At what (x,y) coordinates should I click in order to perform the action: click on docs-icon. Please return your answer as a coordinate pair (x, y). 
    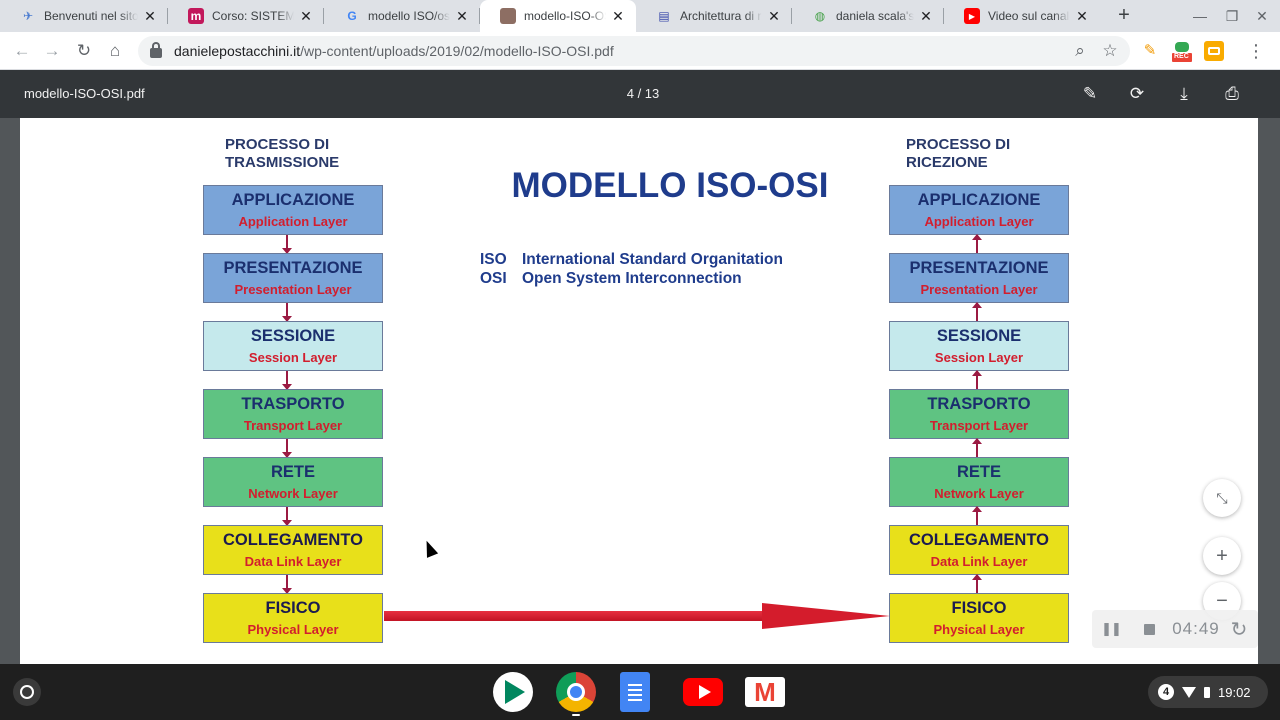
    Looking at the image, I should click on (635, 692).